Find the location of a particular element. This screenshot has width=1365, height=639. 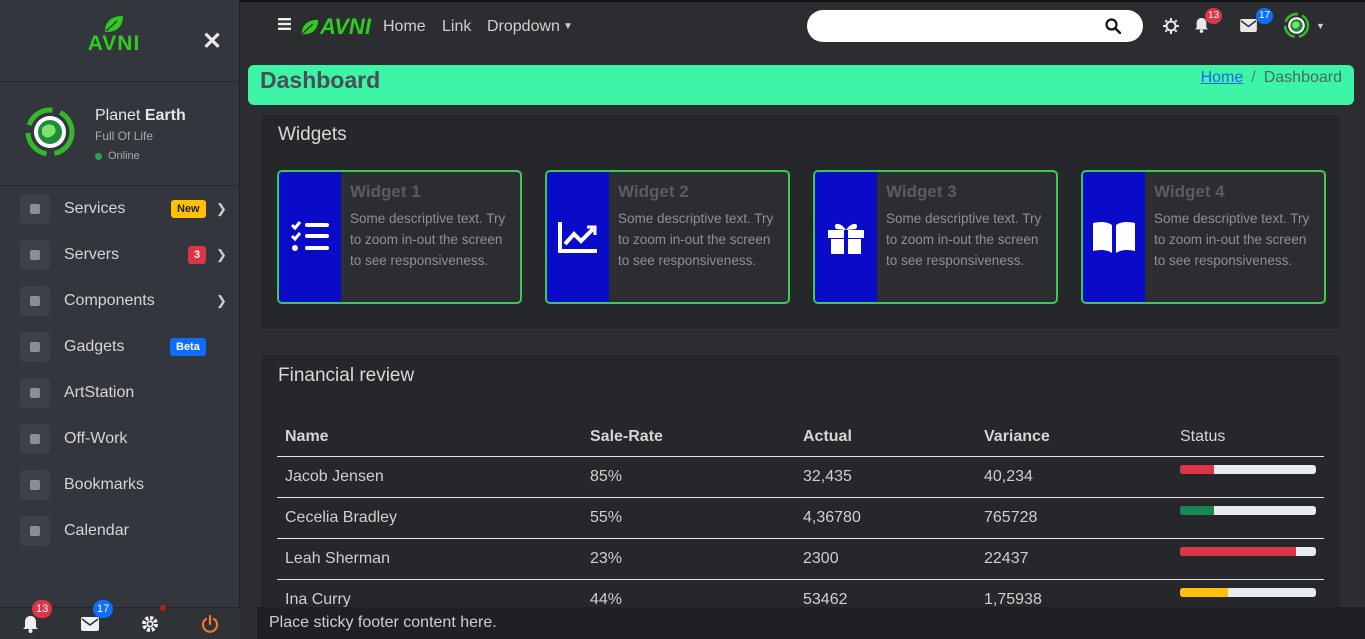

sidebar-item-artstation: ArtStation is located at coordinates (119, 393).